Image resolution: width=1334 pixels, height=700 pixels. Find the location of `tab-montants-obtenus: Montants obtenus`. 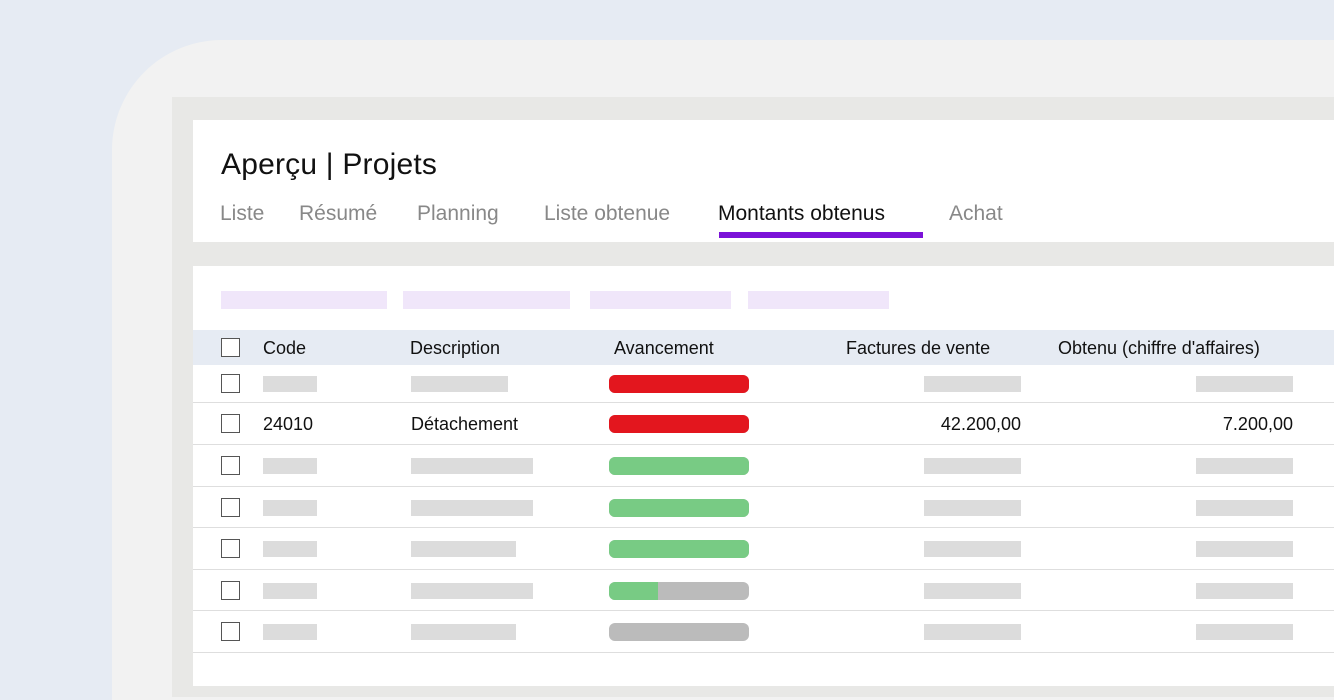

tab-montants-obtenus: Montants obtenus is located at coordinates (801, 214).